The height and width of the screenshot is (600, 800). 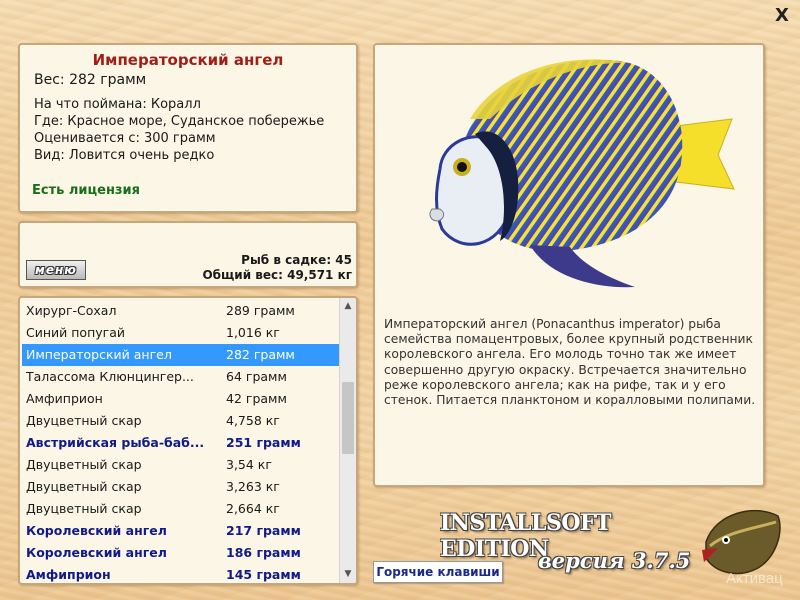 What do you see at coordinates (263, 574) in the screenshot?
I see `catch-fish-weight: 145 грамм` at bounding box center [263, 574].